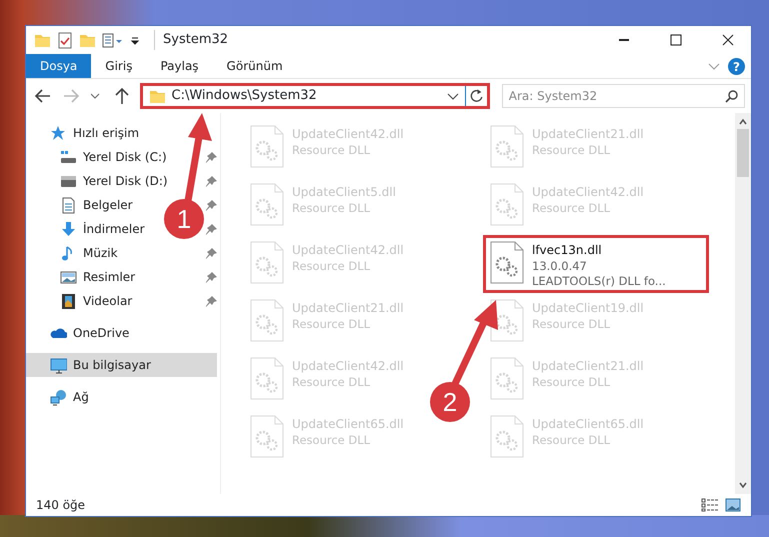  What do you see at coordinates (85, 133) in the screenshot?
I see `sidebar-item: Hızlı erişim` at bounding box center [85, 133].